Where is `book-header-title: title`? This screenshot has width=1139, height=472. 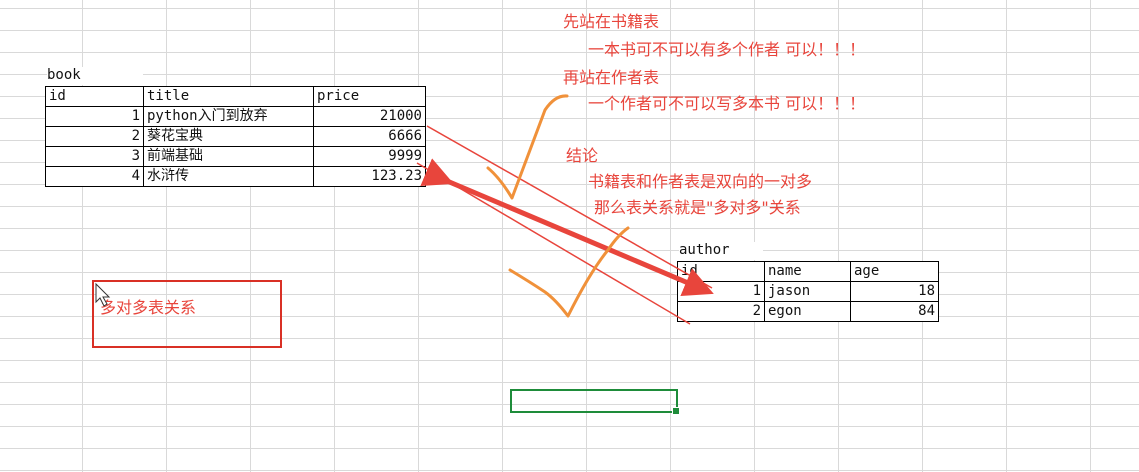 book-header-title: title is located at coordinates (228, 96).